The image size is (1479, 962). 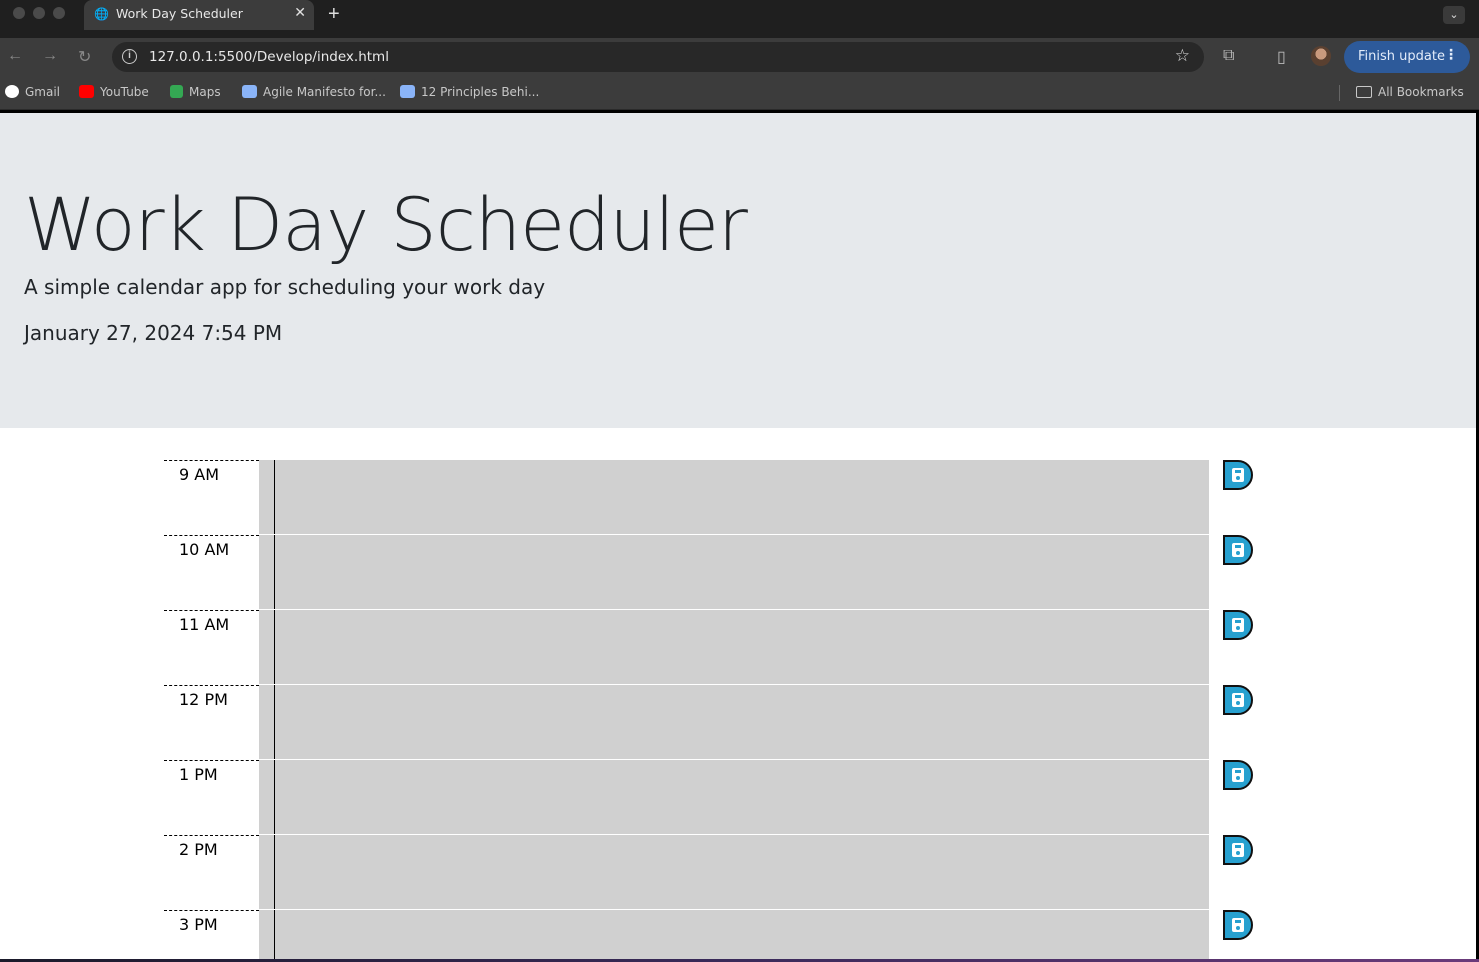 I want to click on google-icon, so click(x=12, y=91).